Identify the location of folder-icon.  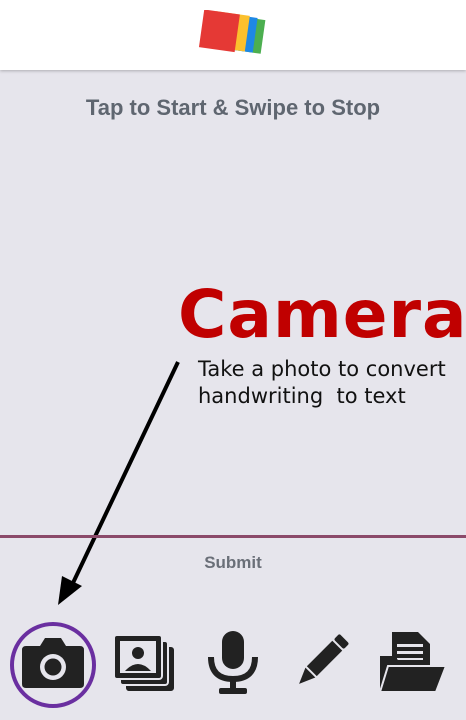
(413, 662).